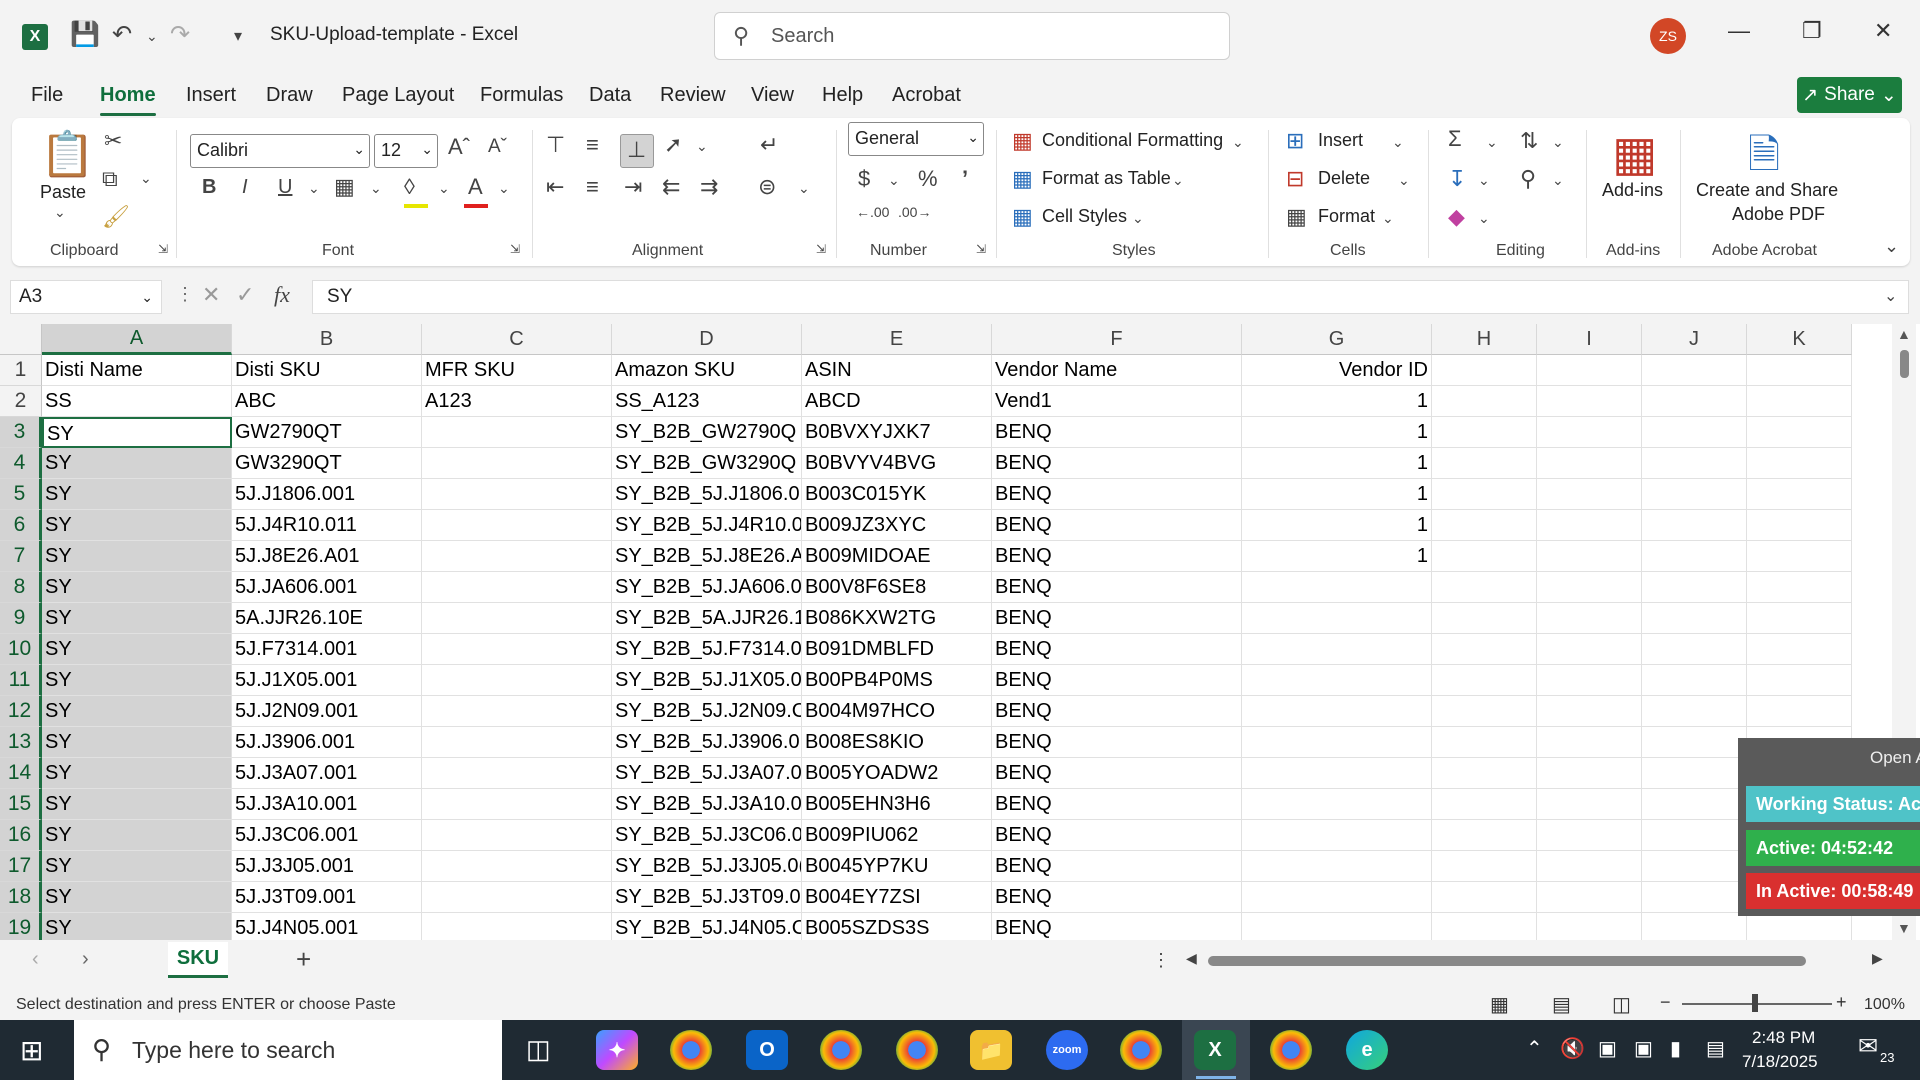 This screenshot has height=1080, width=1920. Describe the element at coordinates (327, 339) in the screenshot. I see `column-header-b: B` at that location.